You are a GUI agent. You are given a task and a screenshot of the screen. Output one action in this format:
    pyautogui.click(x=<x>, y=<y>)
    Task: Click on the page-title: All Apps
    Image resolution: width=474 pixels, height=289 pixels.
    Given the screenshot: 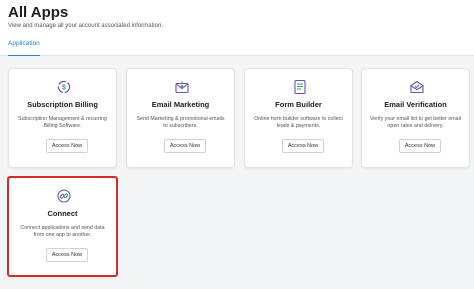 What is the action you would take?
    pyautogui.click(x=38, y=12)
    